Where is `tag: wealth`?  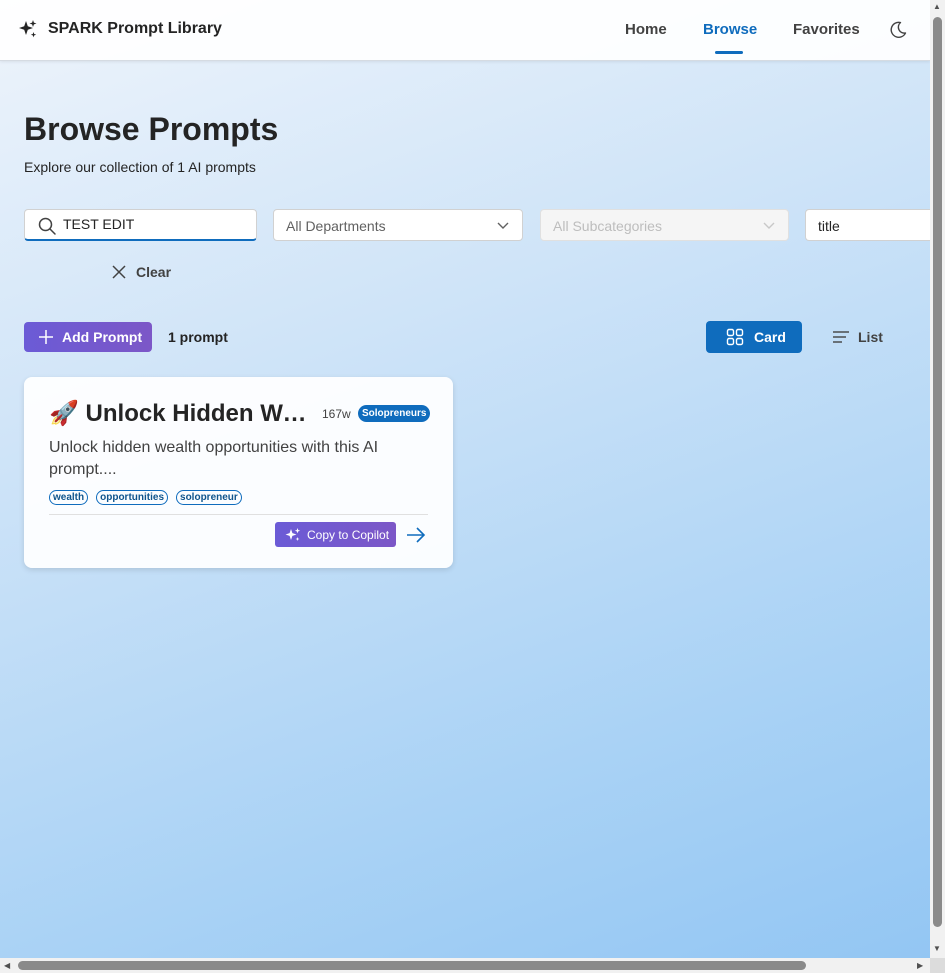
tag: wealth is located at coordinates (69, 497).